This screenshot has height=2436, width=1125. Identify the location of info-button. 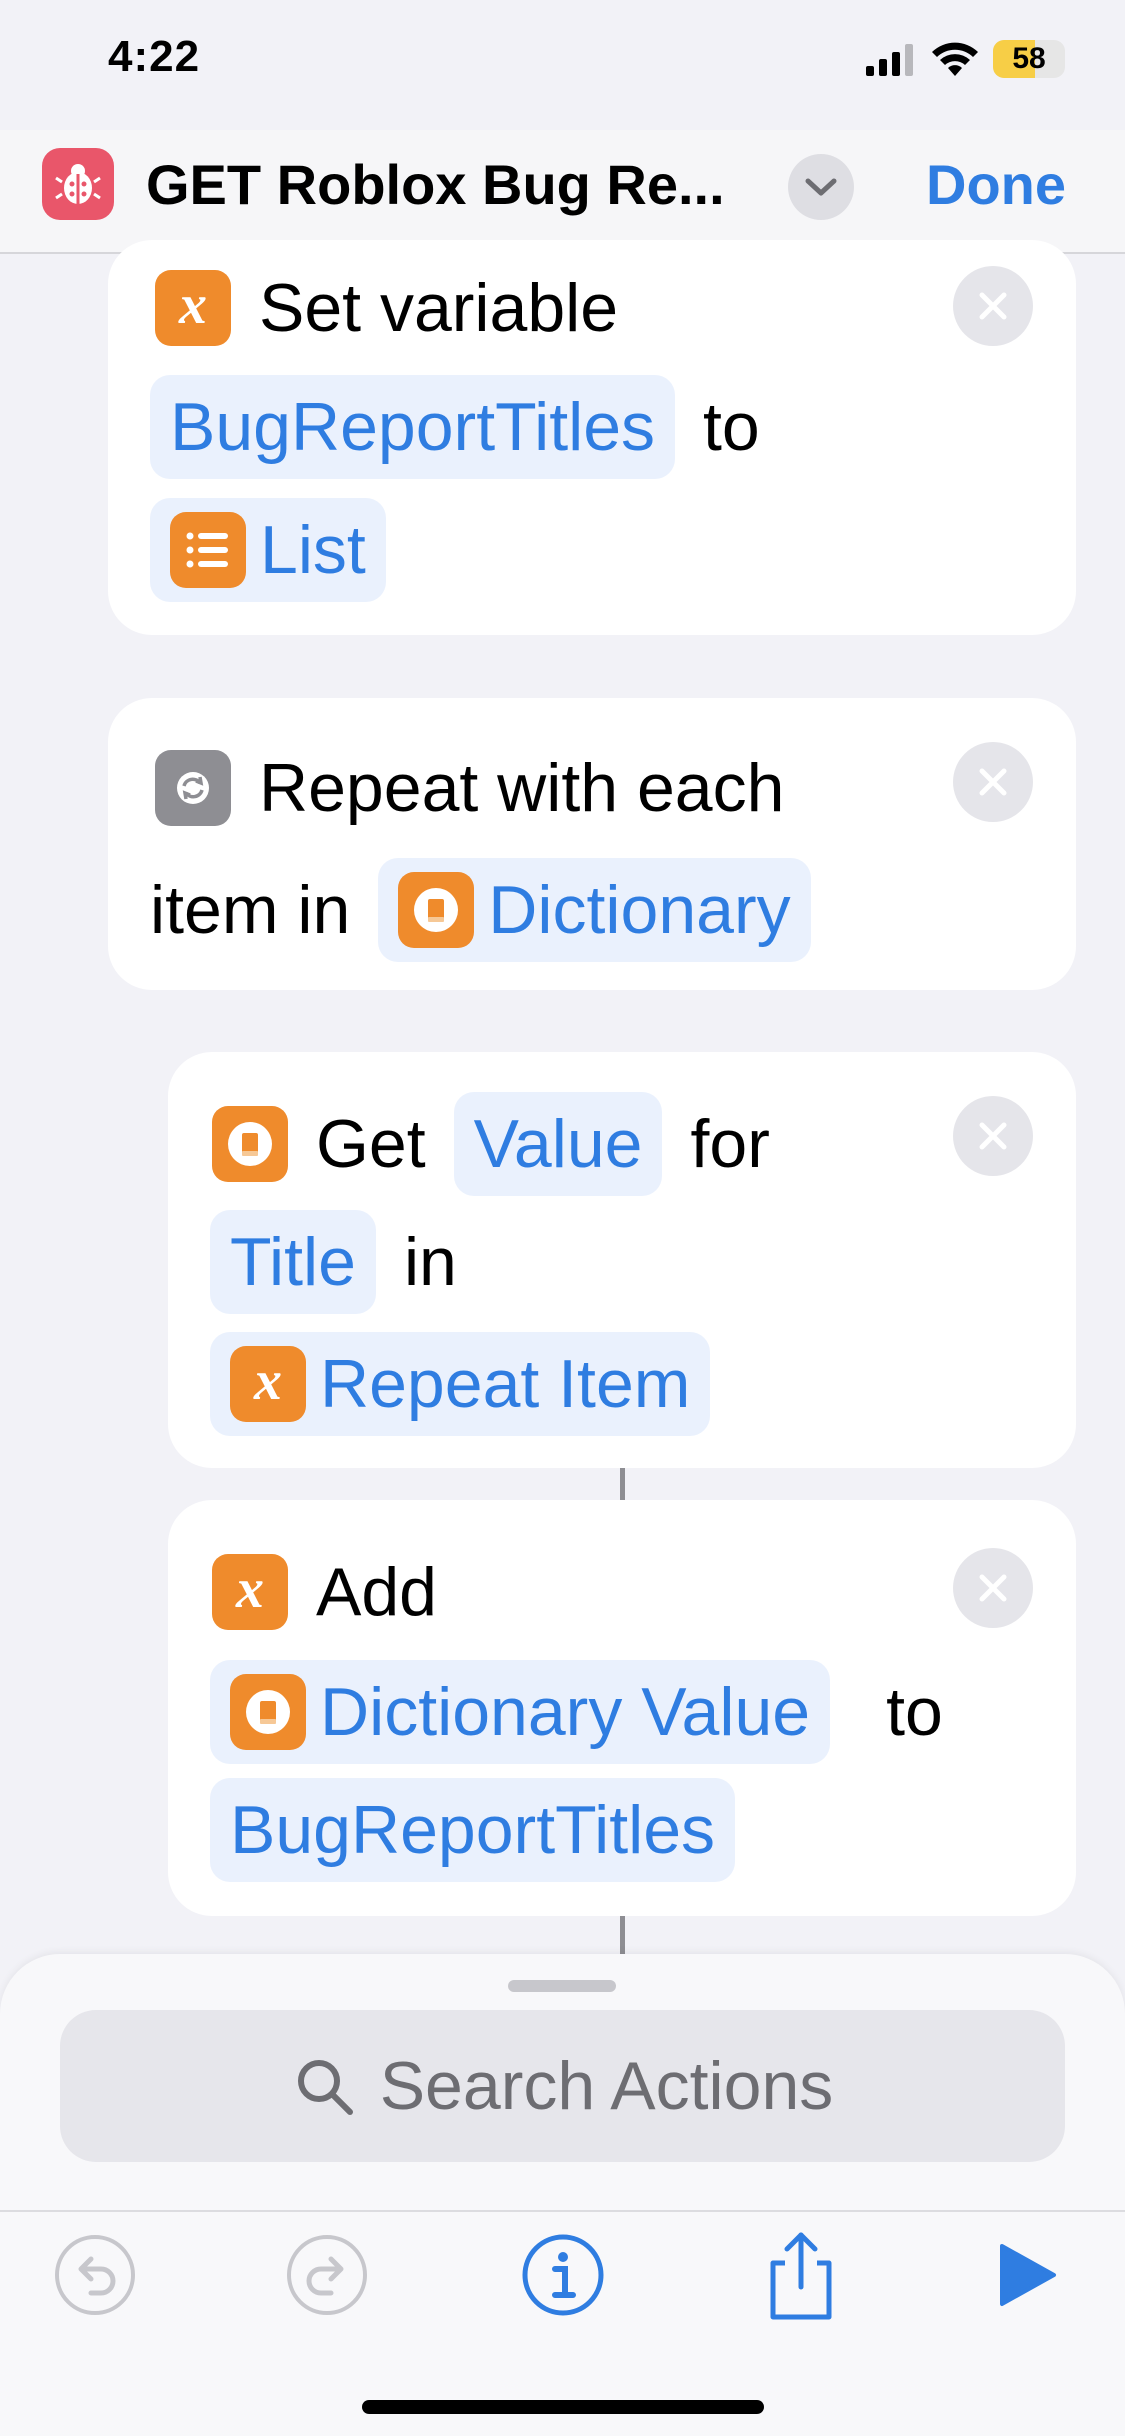
(563, 2275).